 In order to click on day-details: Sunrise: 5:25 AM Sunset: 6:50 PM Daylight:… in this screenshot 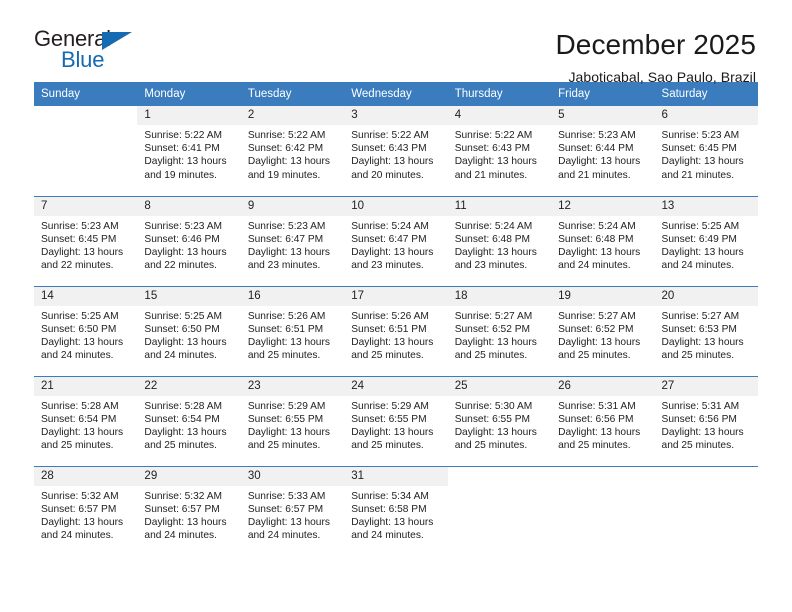, I will do `click(188, 334)`.